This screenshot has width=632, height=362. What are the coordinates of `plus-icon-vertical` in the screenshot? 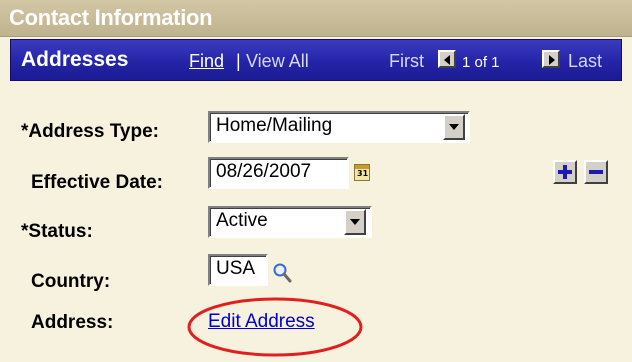 It's located at (565, 172).